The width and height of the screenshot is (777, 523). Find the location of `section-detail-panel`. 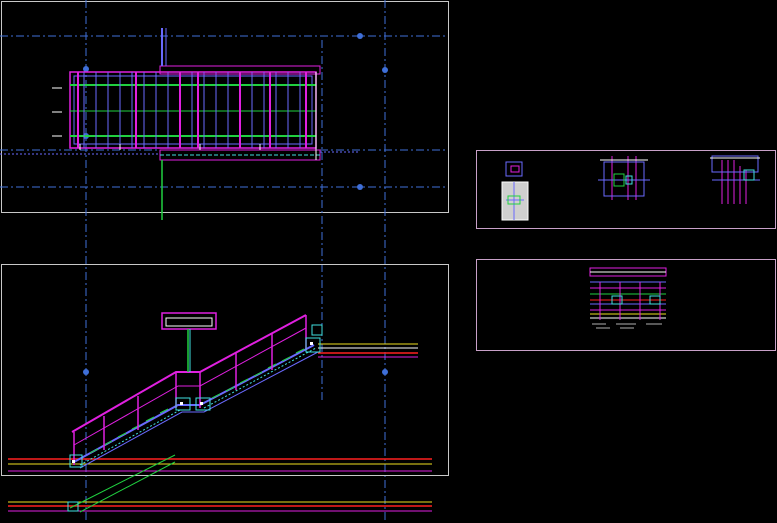

section-detail-panel is located at coordinates (626, 305).